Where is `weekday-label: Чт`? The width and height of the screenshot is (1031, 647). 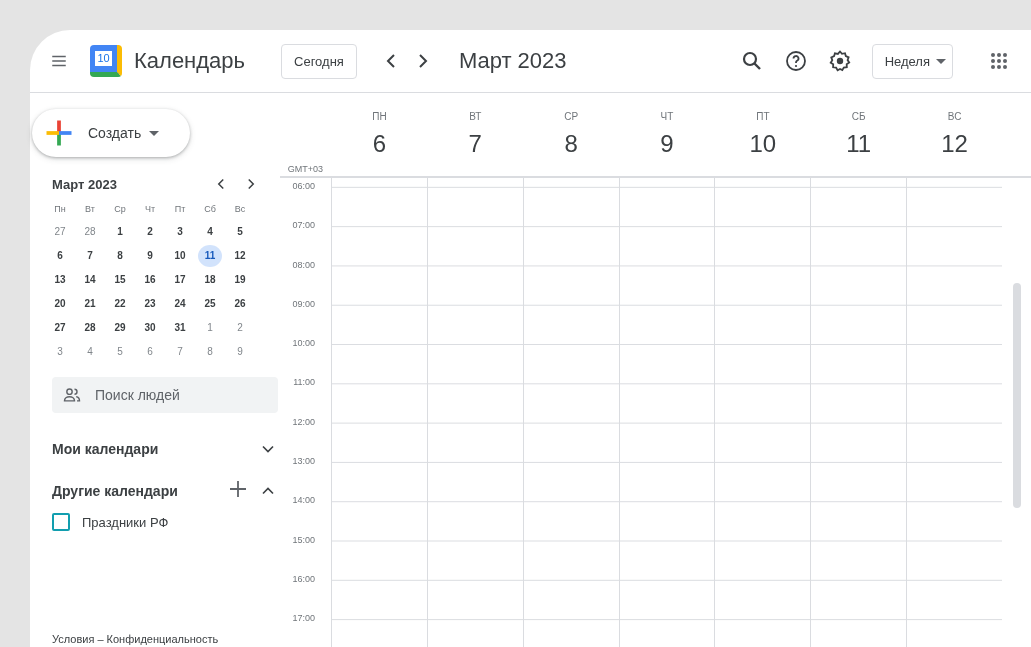 weekday-label: Чт is located at coordinates (150, 209).